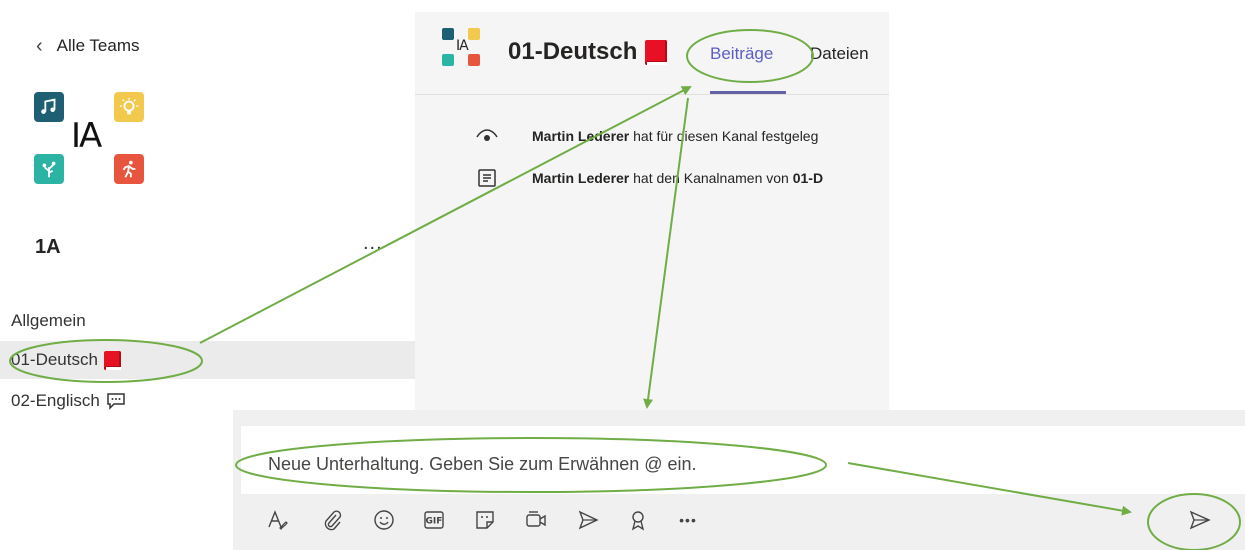 Image resolution: width=1245 pixels, height=550 pixels. I want to click on chevron-left-icon: ‹, so click(39, 46).